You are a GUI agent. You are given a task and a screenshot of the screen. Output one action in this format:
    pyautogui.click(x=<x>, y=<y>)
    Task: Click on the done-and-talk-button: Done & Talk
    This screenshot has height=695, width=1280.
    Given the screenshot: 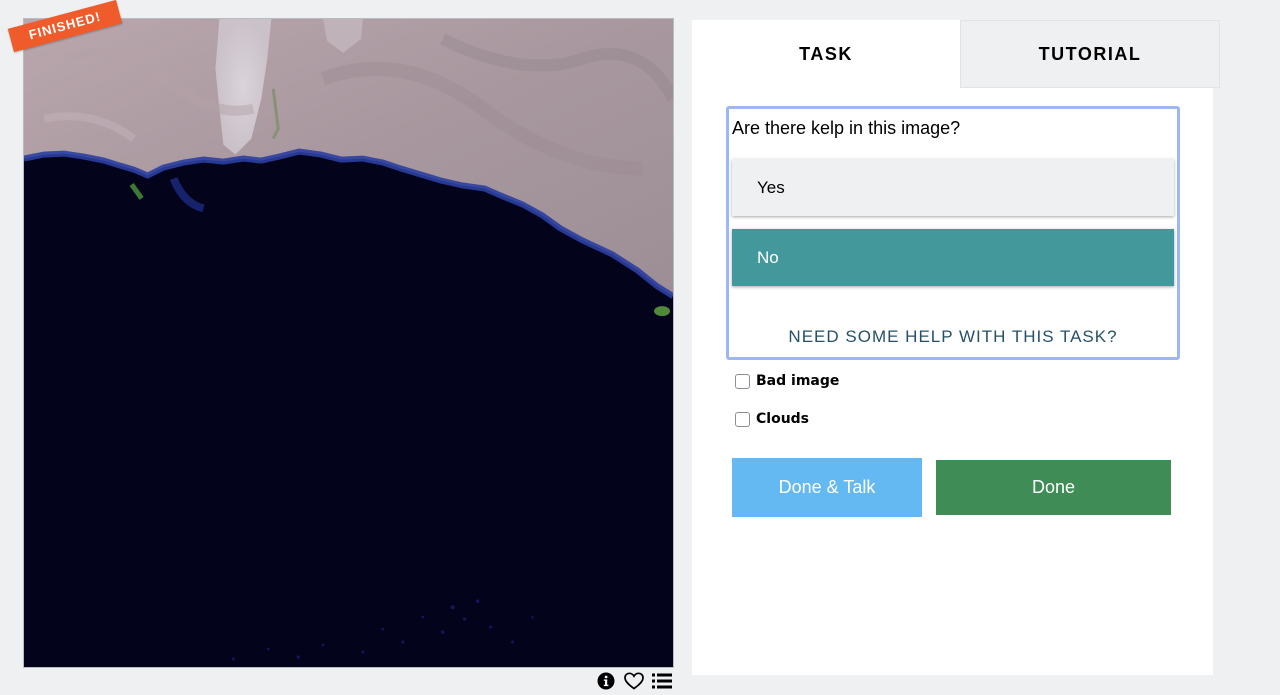 What is the action you would take?
    pyautogui.click(x=827, y=487)
    